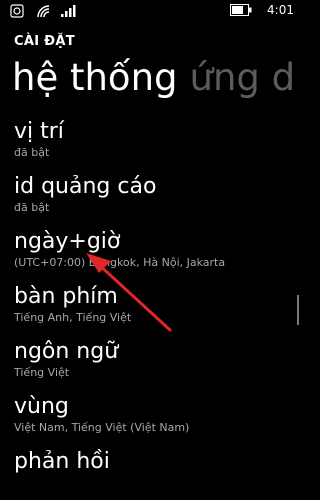 This screenshot has height=500, width=320. I want to click on annotation-arrow, so click(129, 292).